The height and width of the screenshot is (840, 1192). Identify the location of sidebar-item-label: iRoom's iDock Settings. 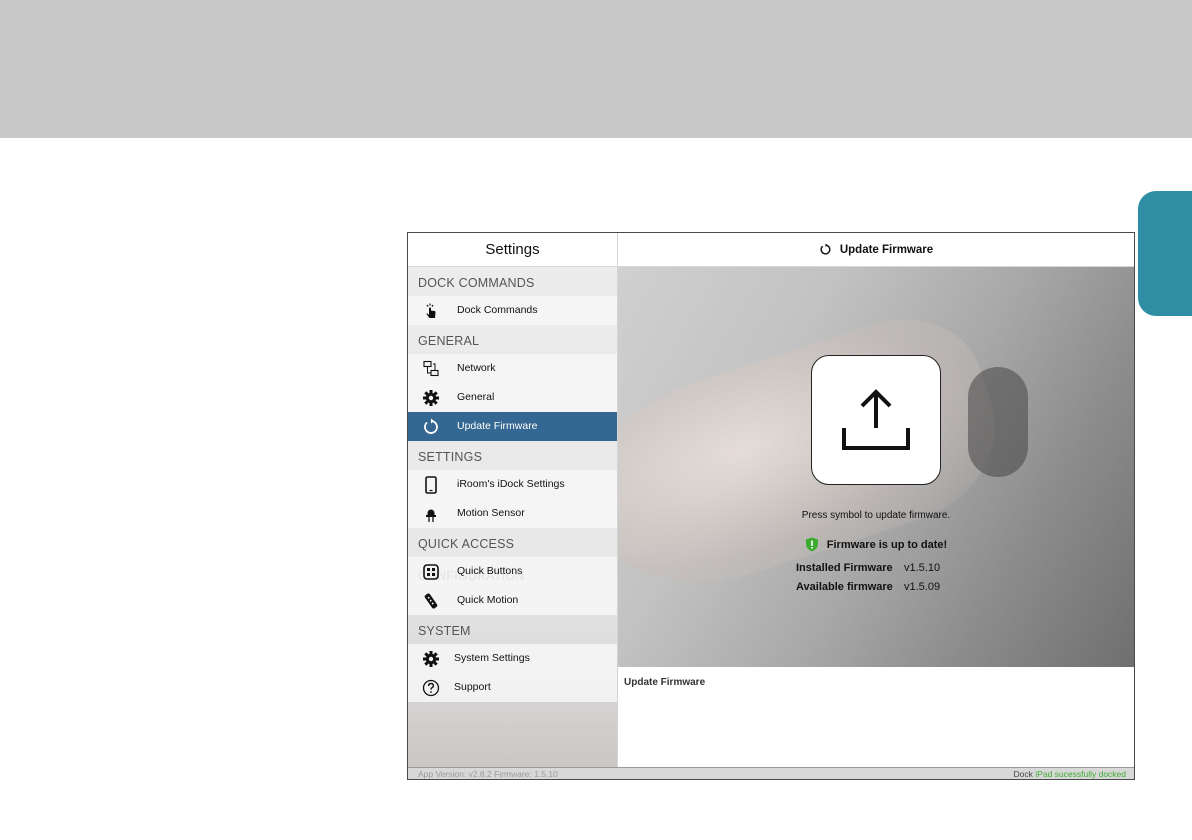
(511, 484).